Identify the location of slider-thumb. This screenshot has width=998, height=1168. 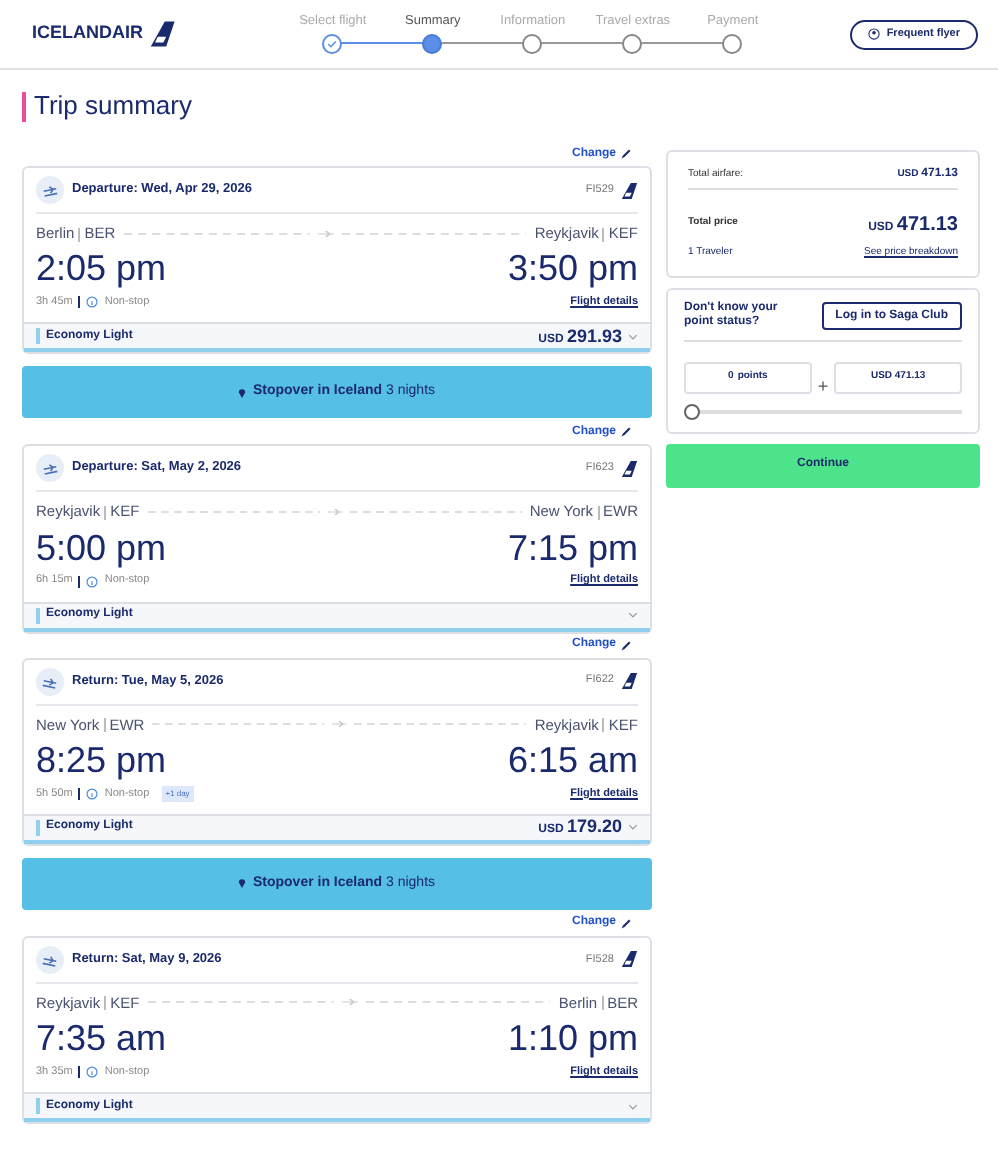
(692, 411).